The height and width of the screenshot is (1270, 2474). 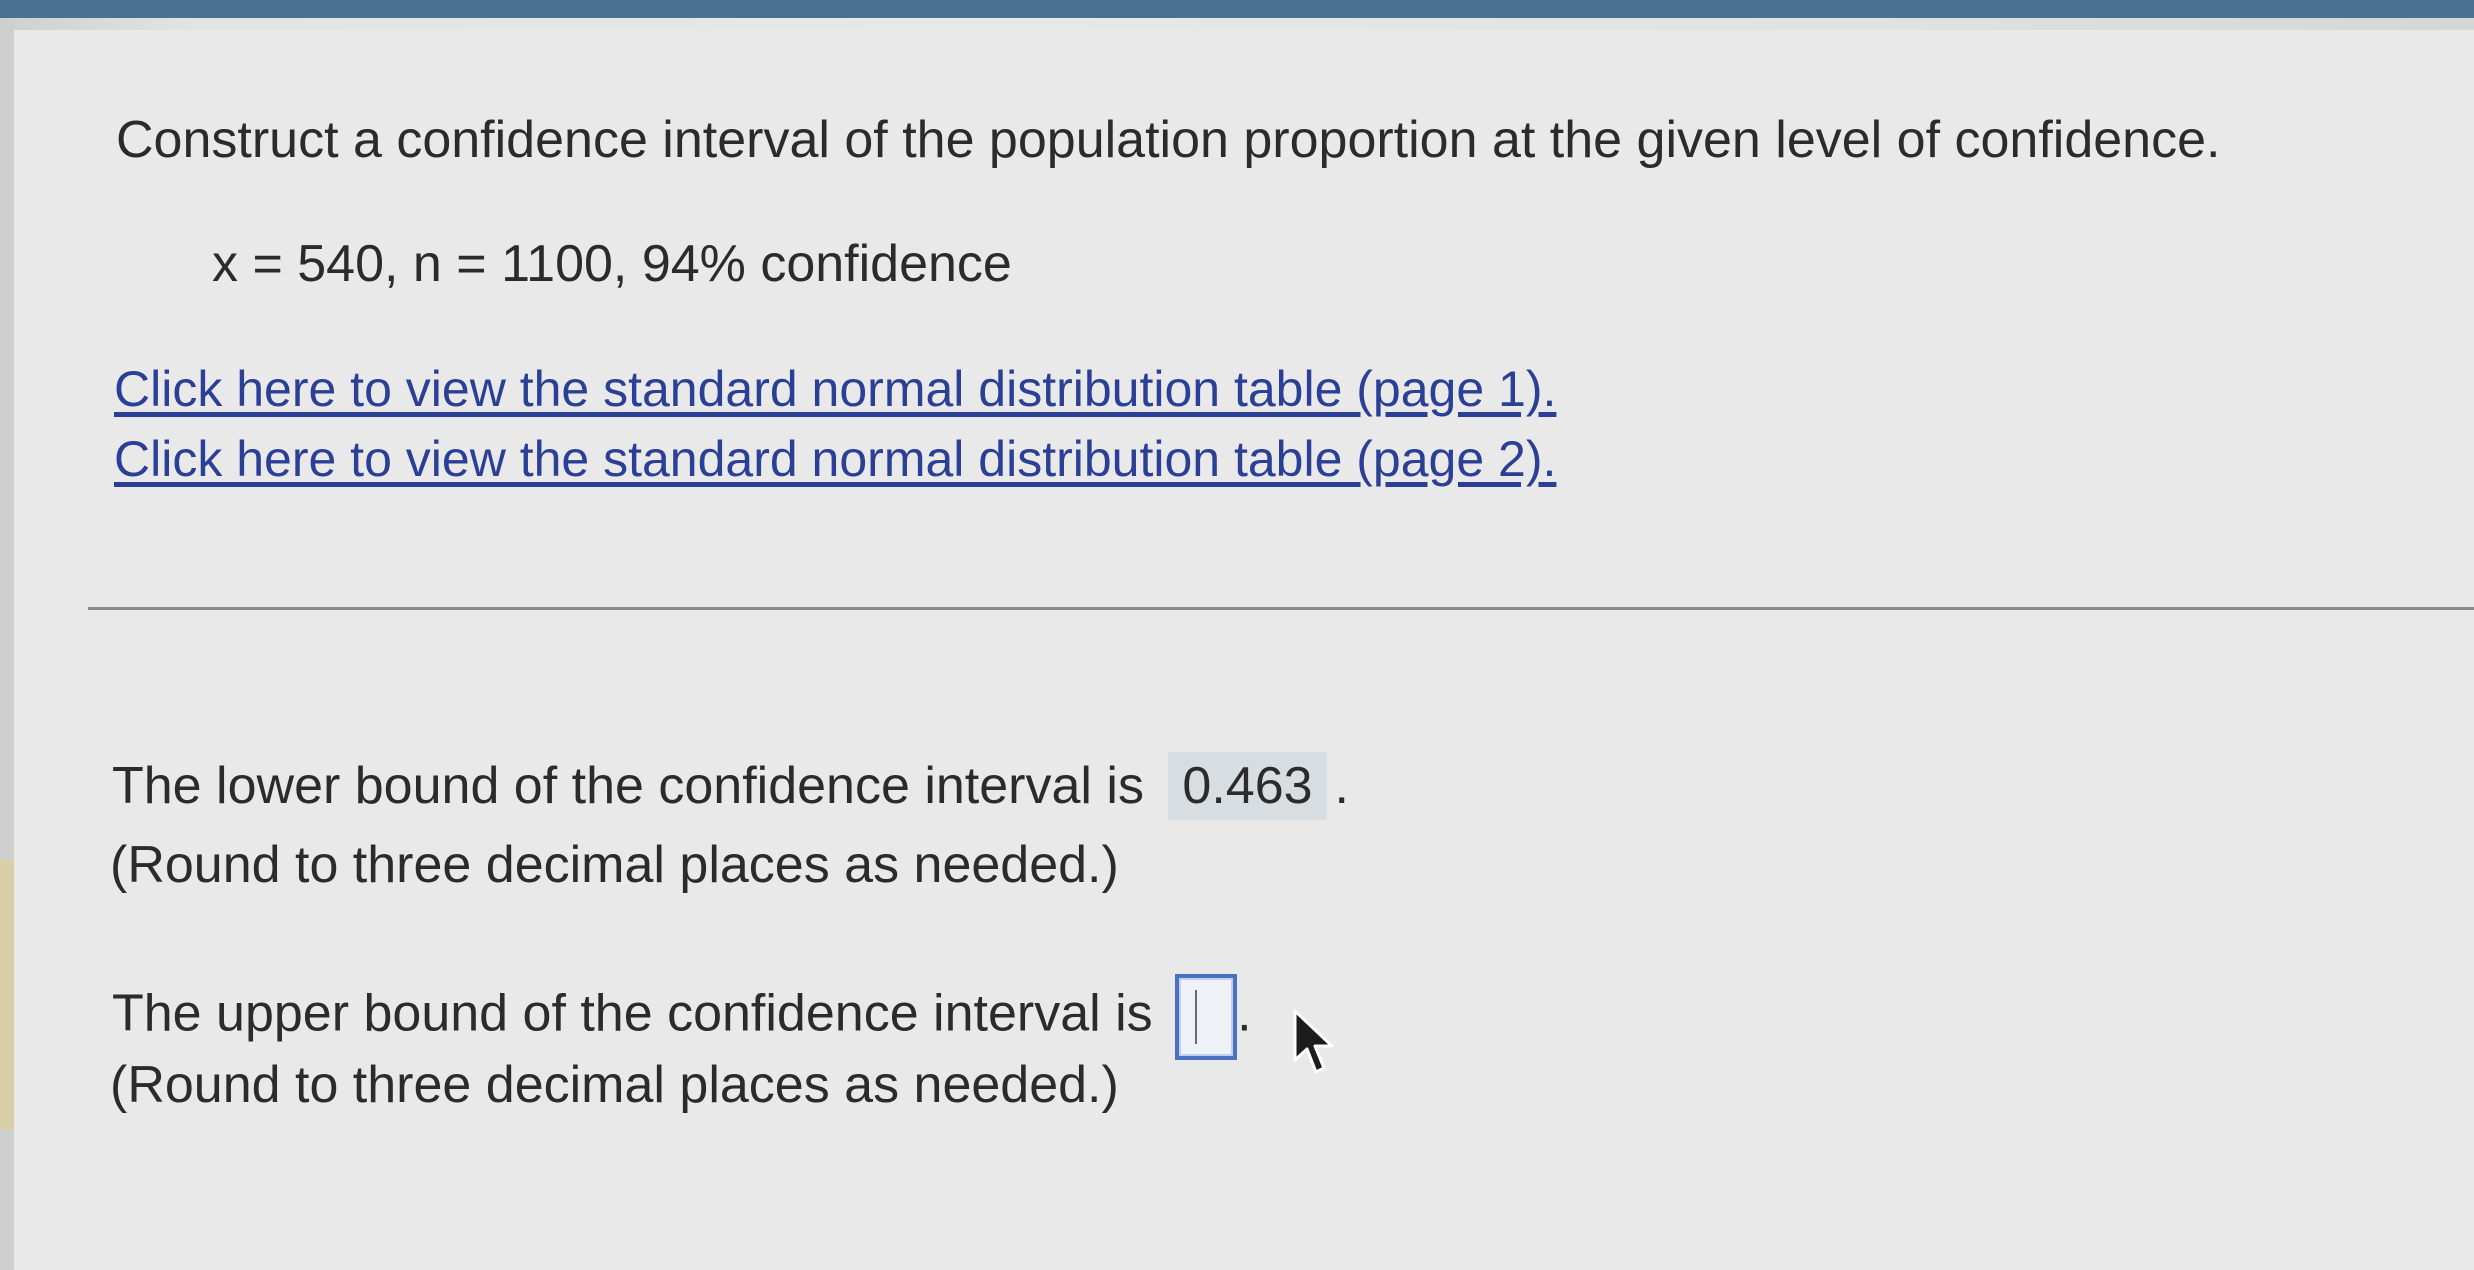 I want to click on upper-bound-period: ., so click(x=1244, y=1013).